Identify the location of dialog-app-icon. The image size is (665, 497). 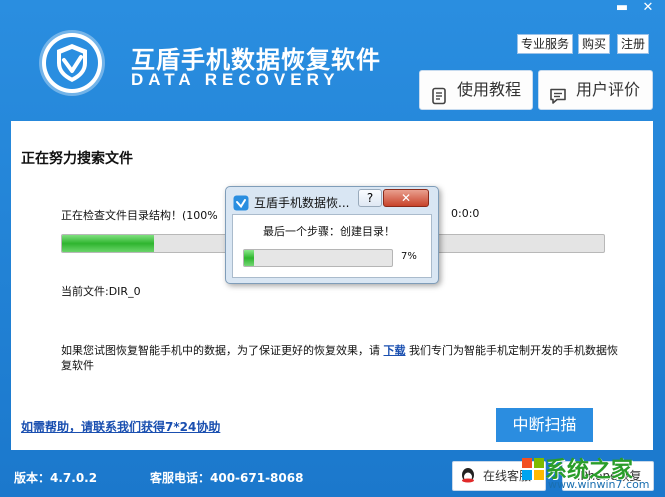
(241, 205).